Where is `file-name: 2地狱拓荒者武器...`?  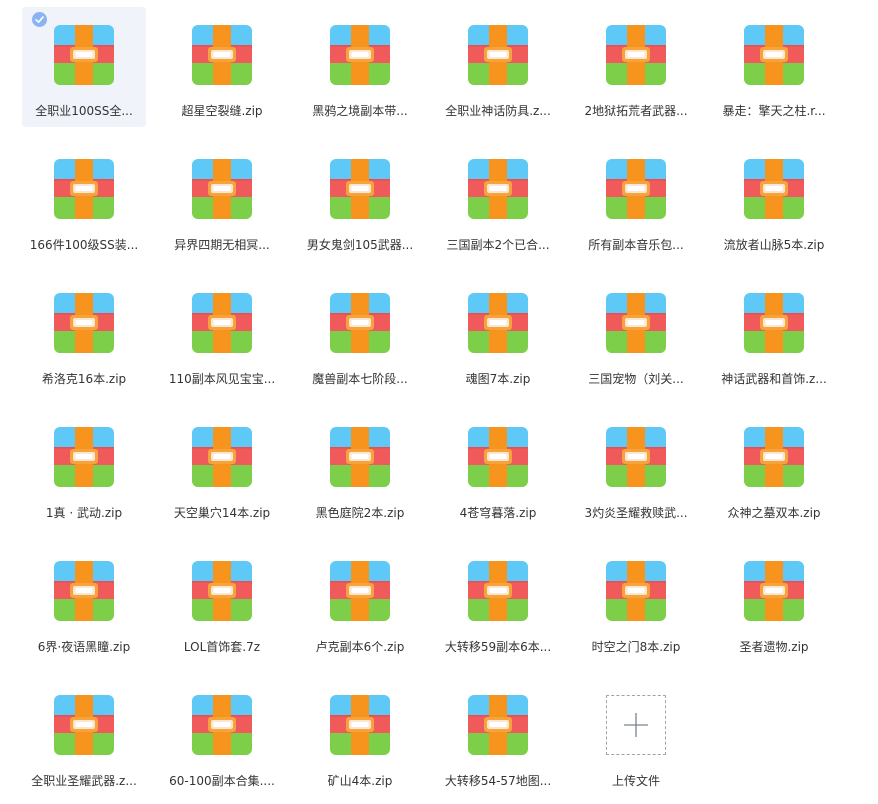
file-name: 2地狱拓荒者武器... is located at coordinates (636, 111).